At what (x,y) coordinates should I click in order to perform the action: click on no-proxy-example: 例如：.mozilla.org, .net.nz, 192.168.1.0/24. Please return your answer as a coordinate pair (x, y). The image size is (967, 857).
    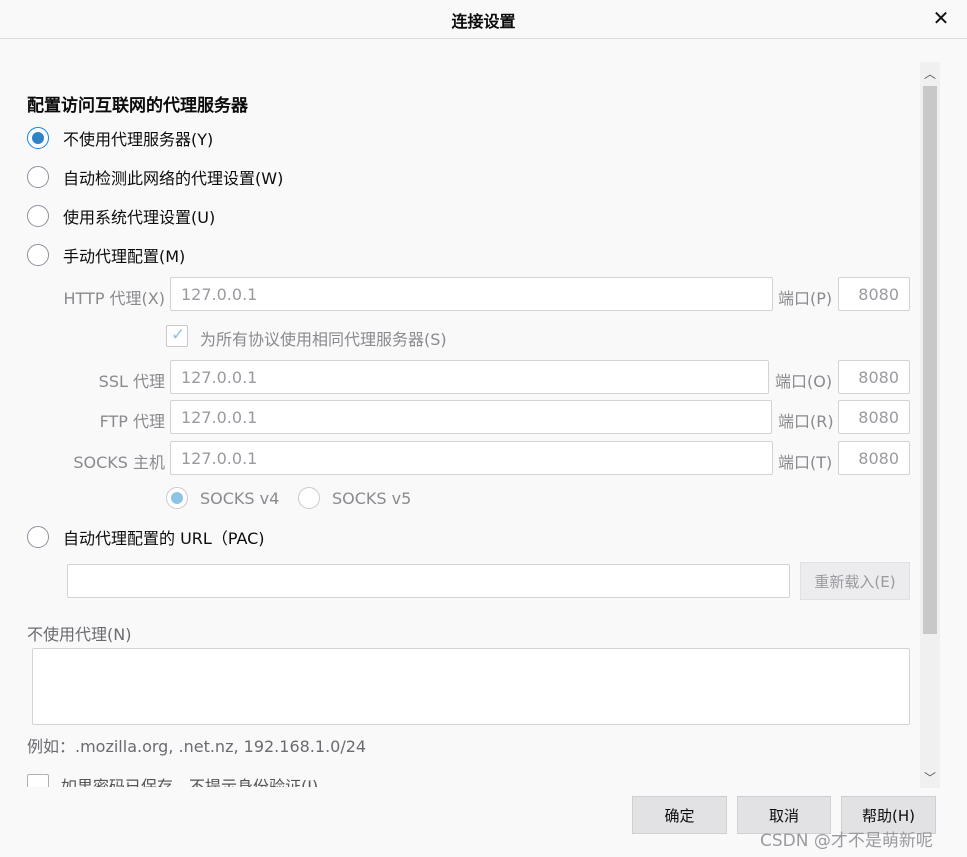
    Looking at the image, I should click on (197, 746).